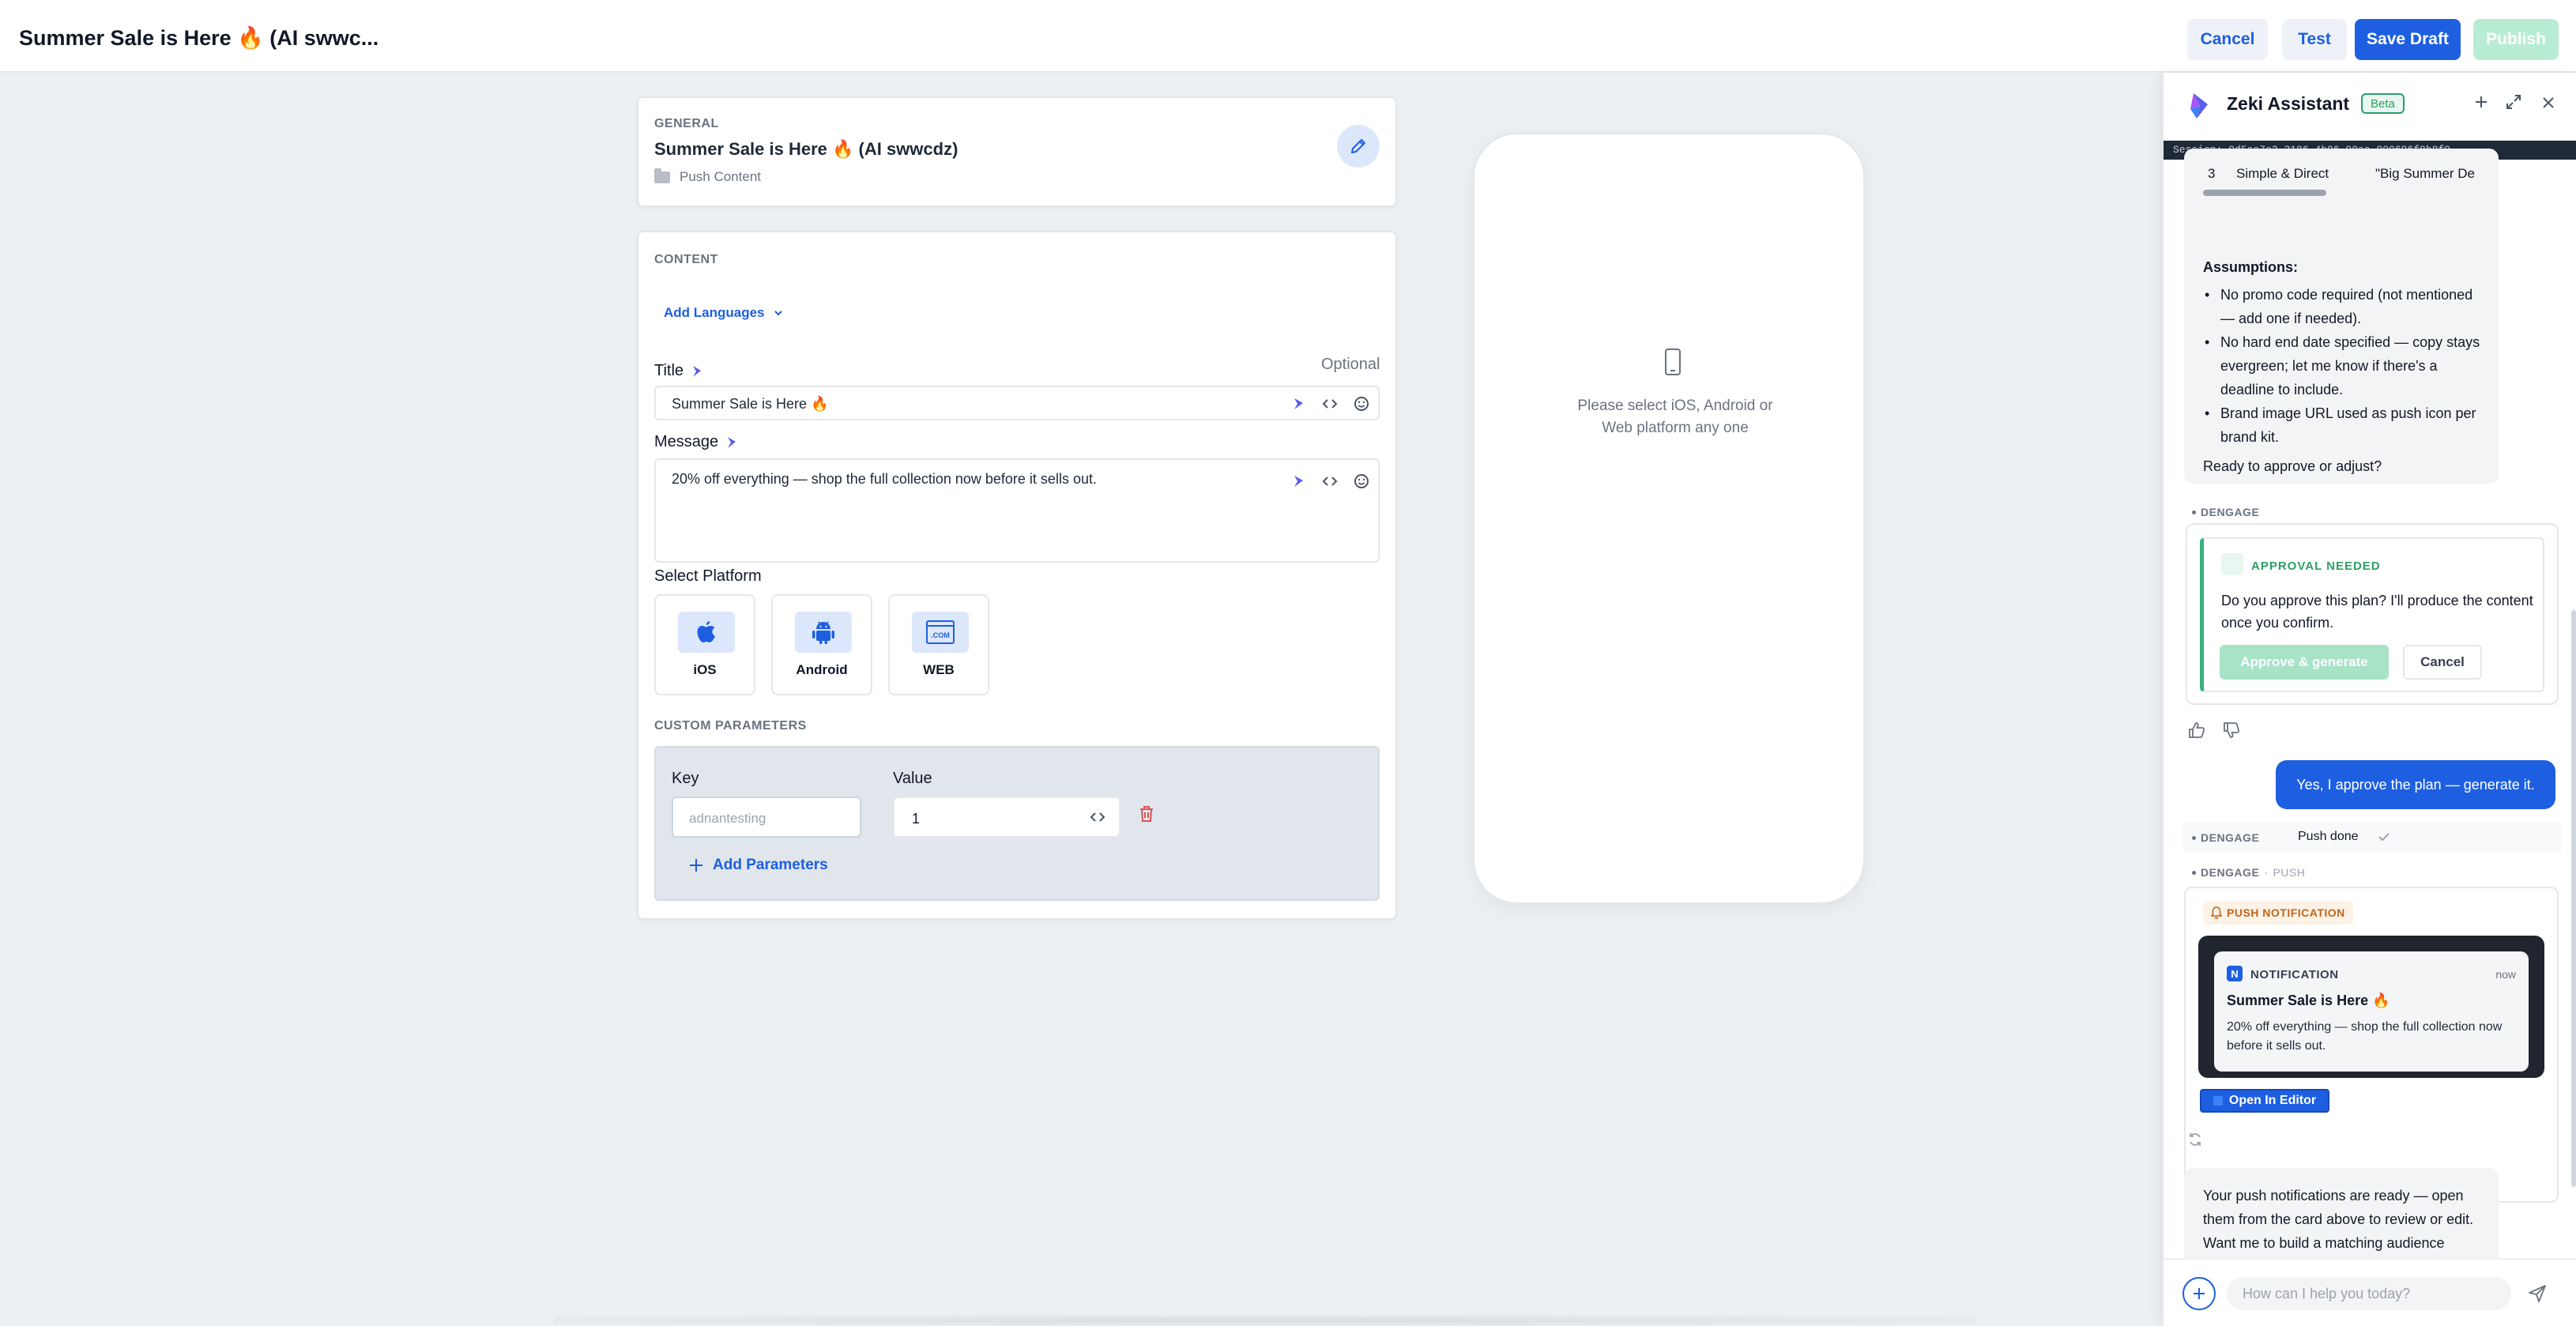  What do you see at coordinates (1146, 815) in the screenshot?
I see `delete-param-icon` at bounding box center [1146, 815].